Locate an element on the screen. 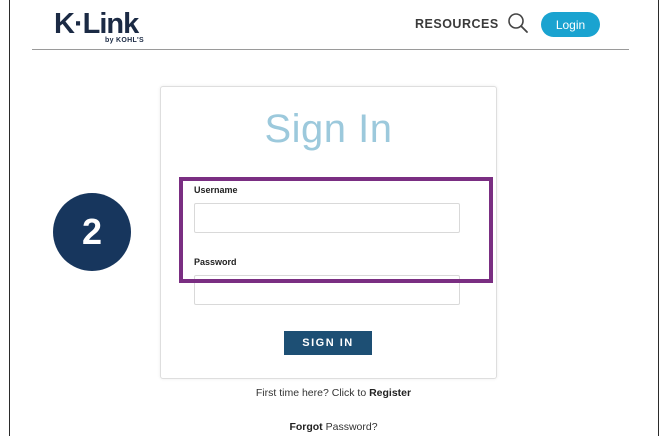 This screenshot has height=436, width=667. sign-in-title: Sign In is located at coordinates (328, 129).